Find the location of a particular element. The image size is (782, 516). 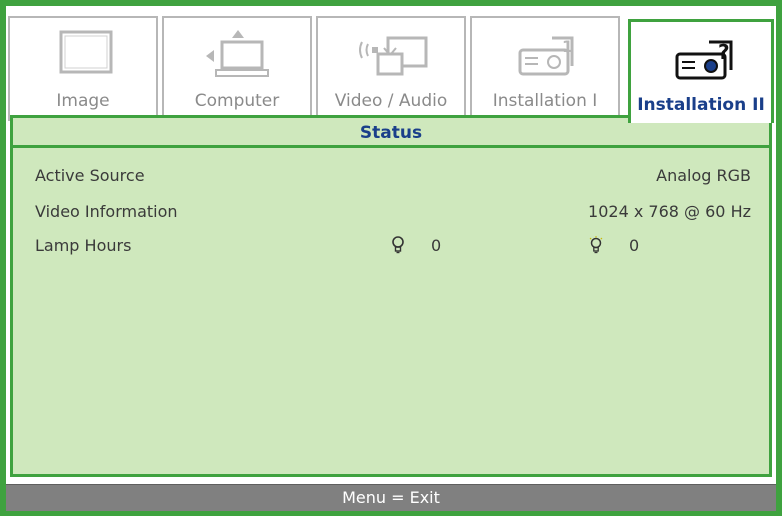

footer-hint: Menu = Exit is located at coordinates (391, 497).